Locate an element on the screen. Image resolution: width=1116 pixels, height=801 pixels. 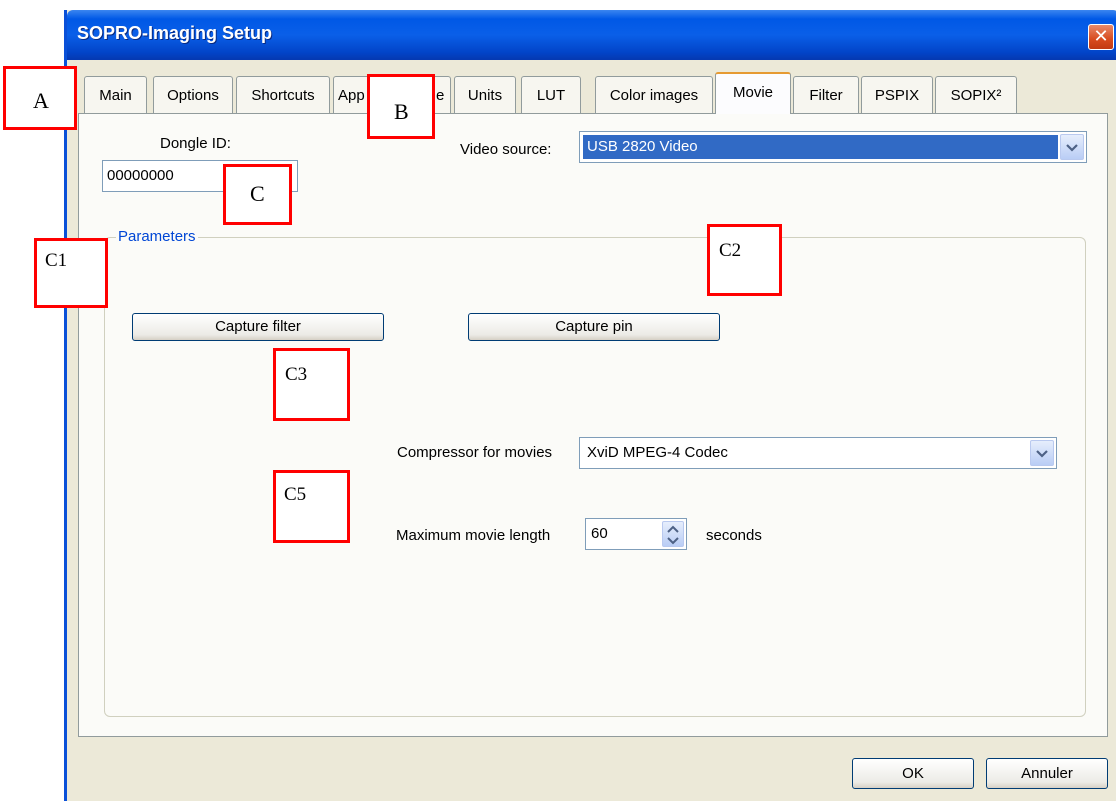
video-source-select: USB 2820 Video is located at coordinates (833, 147).